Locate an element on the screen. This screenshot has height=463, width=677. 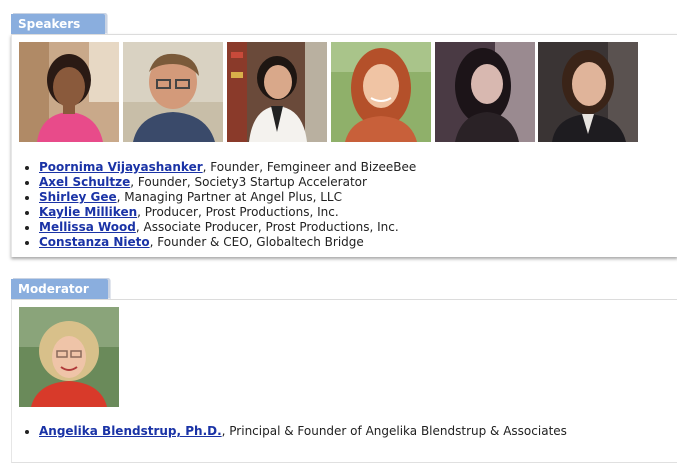
speaker-link: Poornima Vijayashanker is located at coordinates (121, 167).